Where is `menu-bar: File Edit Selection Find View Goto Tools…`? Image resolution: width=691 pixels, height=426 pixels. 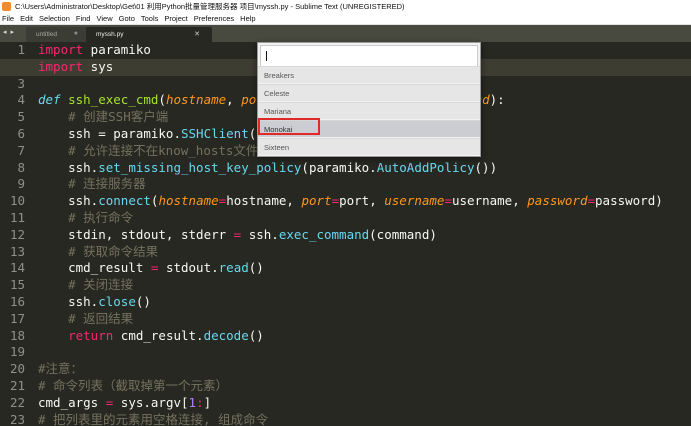
menu-bar: File Edit Selection Find View Goto Tools… is located at coordinates (345, 19).